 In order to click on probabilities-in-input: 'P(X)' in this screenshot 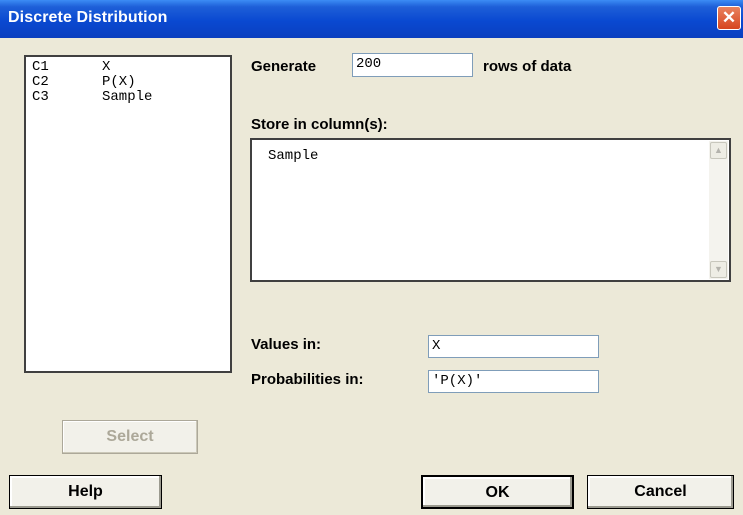, I will do `click(513, 381)`.